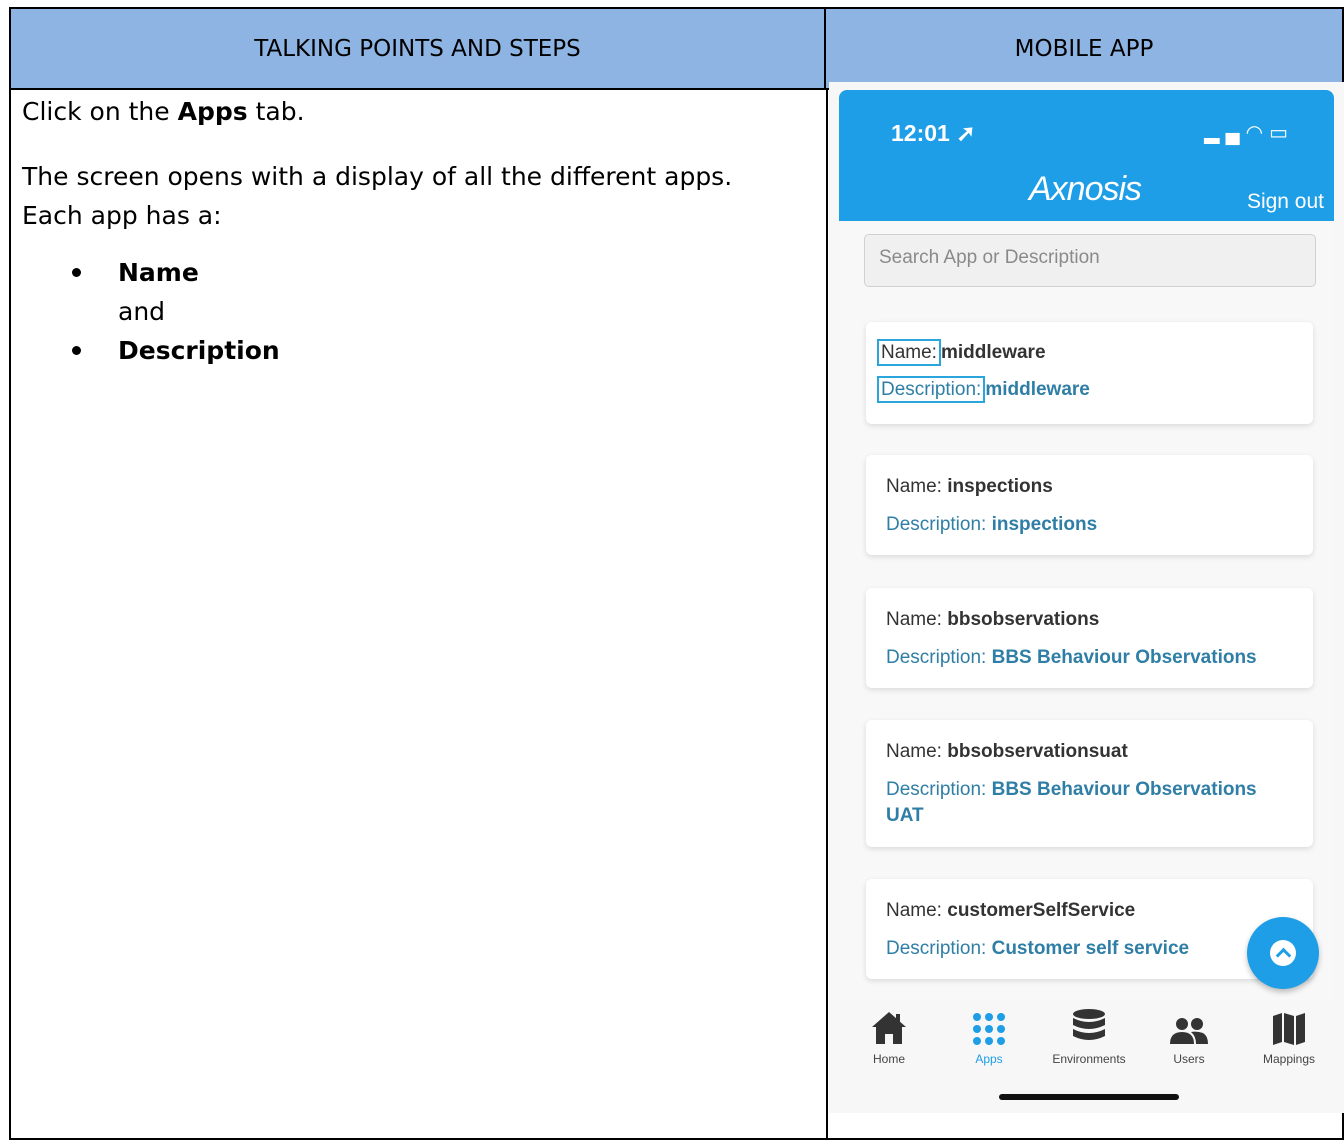 The image size is (1344, 1140). I want to click on home-icon, so click(889, 1024).